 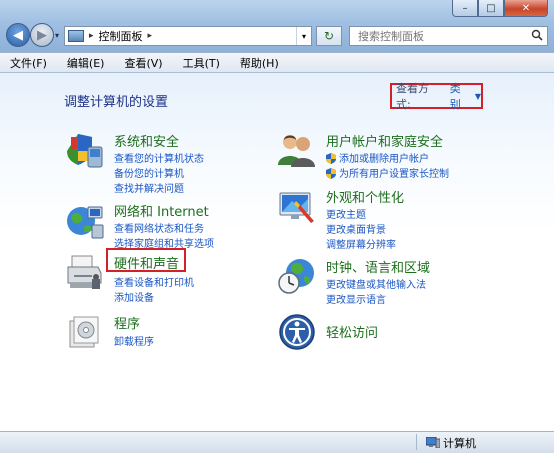 What do you see at coordinates (146, 140) in the screenshot?
I see `category-title-system: 系统和安全` at bounding box center [146, 140].